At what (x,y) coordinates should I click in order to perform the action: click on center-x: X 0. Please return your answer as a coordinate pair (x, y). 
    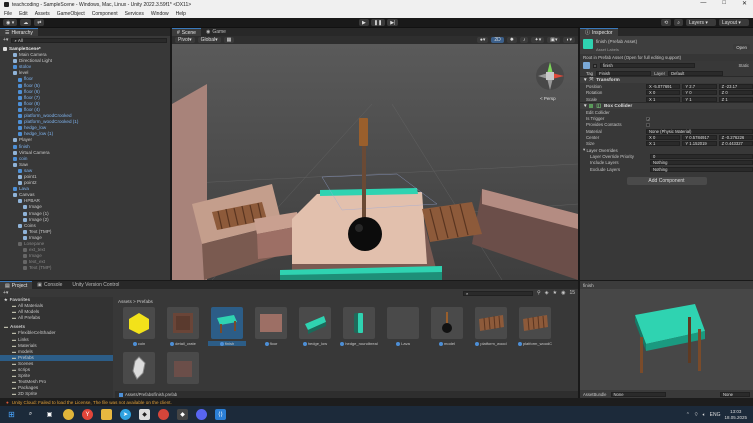
    Looking at the image, I should click on (663, 138).